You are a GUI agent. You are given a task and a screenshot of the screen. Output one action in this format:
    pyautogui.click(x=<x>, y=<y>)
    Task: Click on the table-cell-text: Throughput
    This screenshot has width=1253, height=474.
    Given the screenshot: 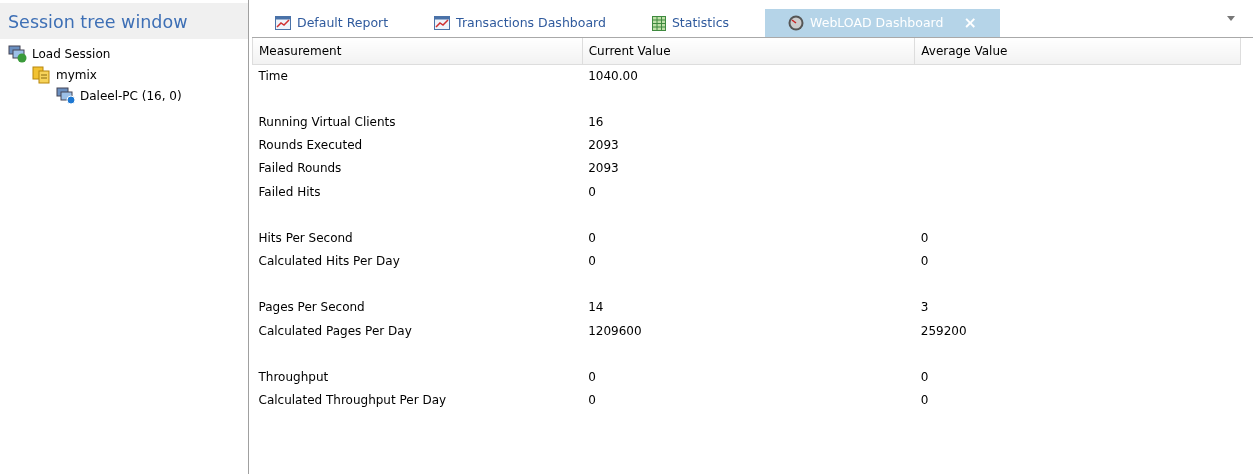 What is the action you would take?
    pyautogui.click(x=293, y=378)
    